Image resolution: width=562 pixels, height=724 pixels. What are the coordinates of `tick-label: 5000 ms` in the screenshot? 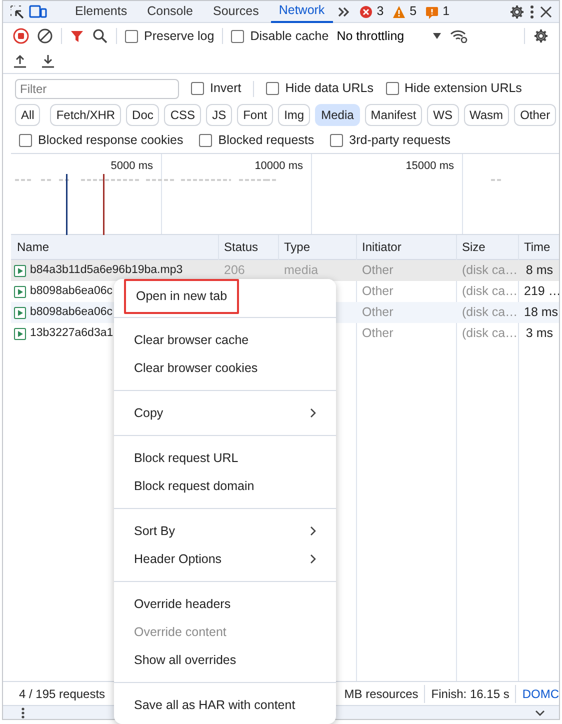 It's located at (131, 166).